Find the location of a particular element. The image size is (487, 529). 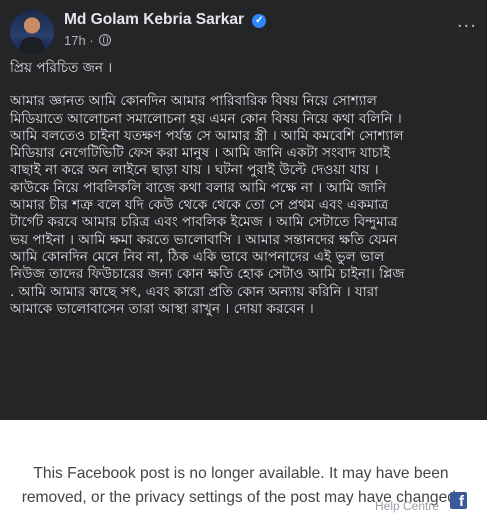

post-meta: 17h · is located at coordinates (88, 40).